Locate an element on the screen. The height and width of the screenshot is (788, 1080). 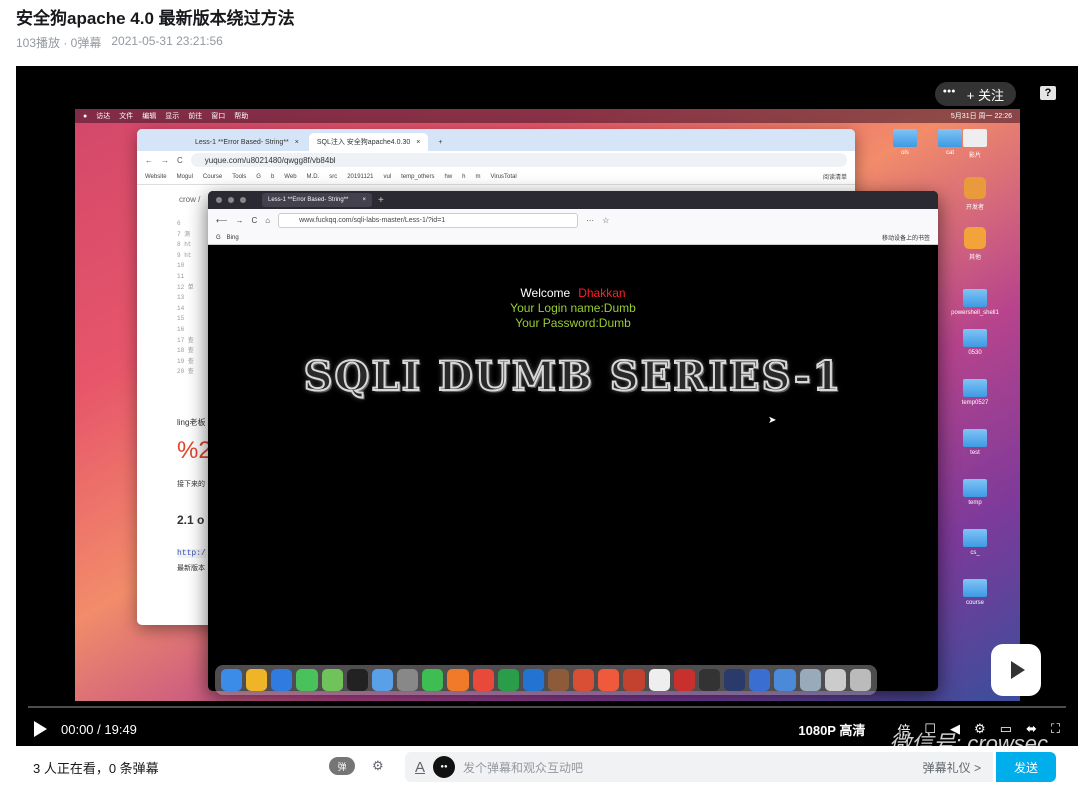
sqli-login: Your Login name:Dumb is located at coordinates (573, 308).